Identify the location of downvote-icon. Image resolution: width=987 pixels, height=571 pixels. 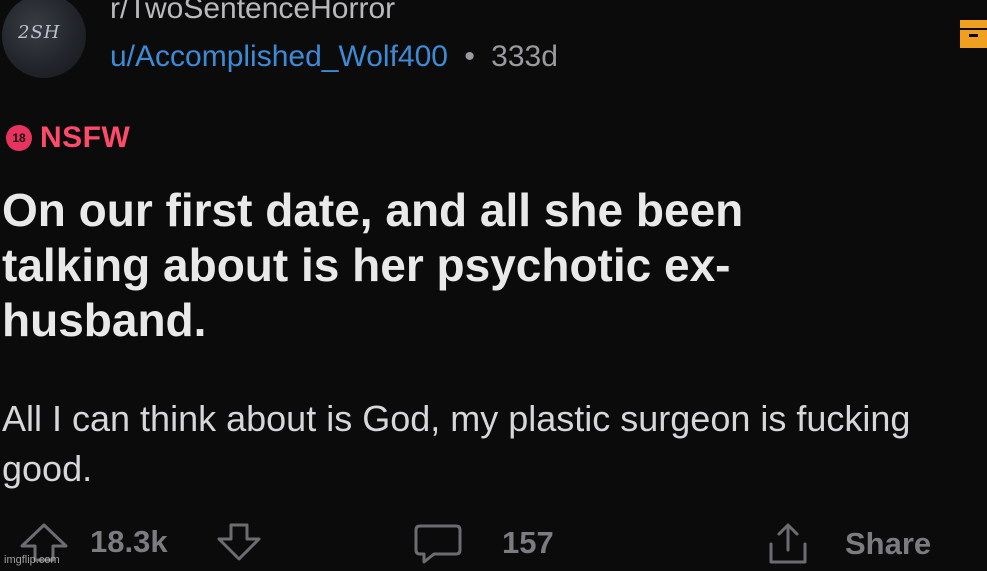
(239, 542).